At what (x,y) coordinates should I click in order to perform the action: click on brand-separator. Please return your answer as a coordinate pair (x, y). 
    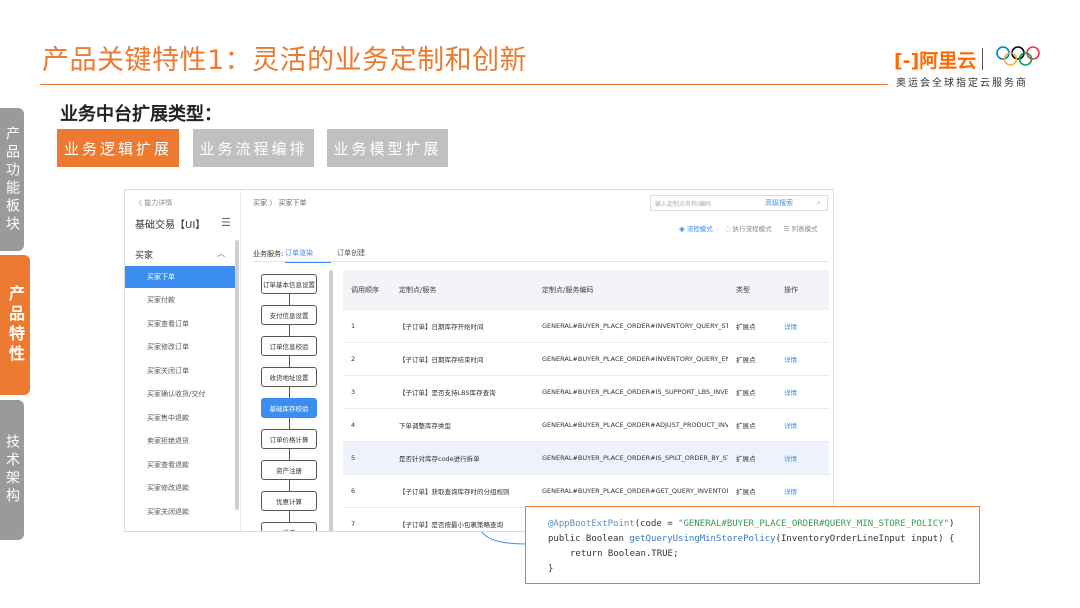
    Looking at the image, I should click on (982, 59).